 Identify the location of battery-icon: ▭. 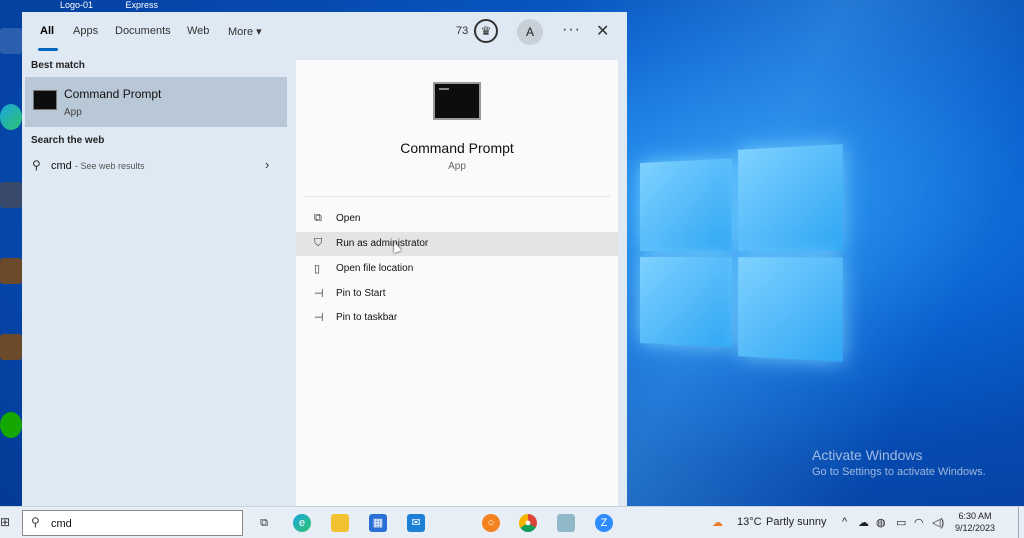
(901, 522).